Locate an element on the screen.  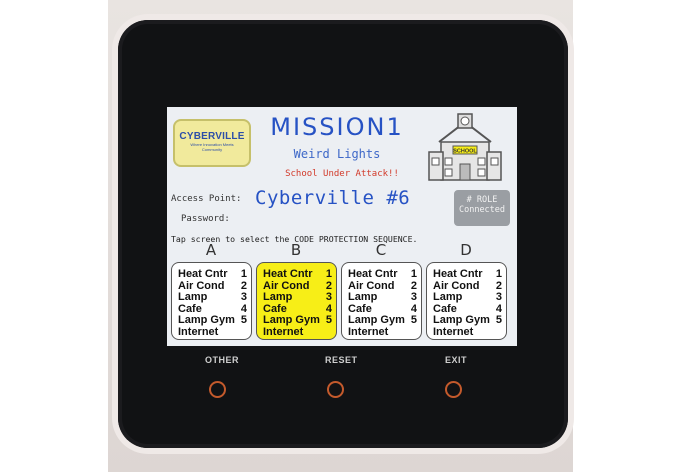
reset-button is located at coordinates (335, 389).